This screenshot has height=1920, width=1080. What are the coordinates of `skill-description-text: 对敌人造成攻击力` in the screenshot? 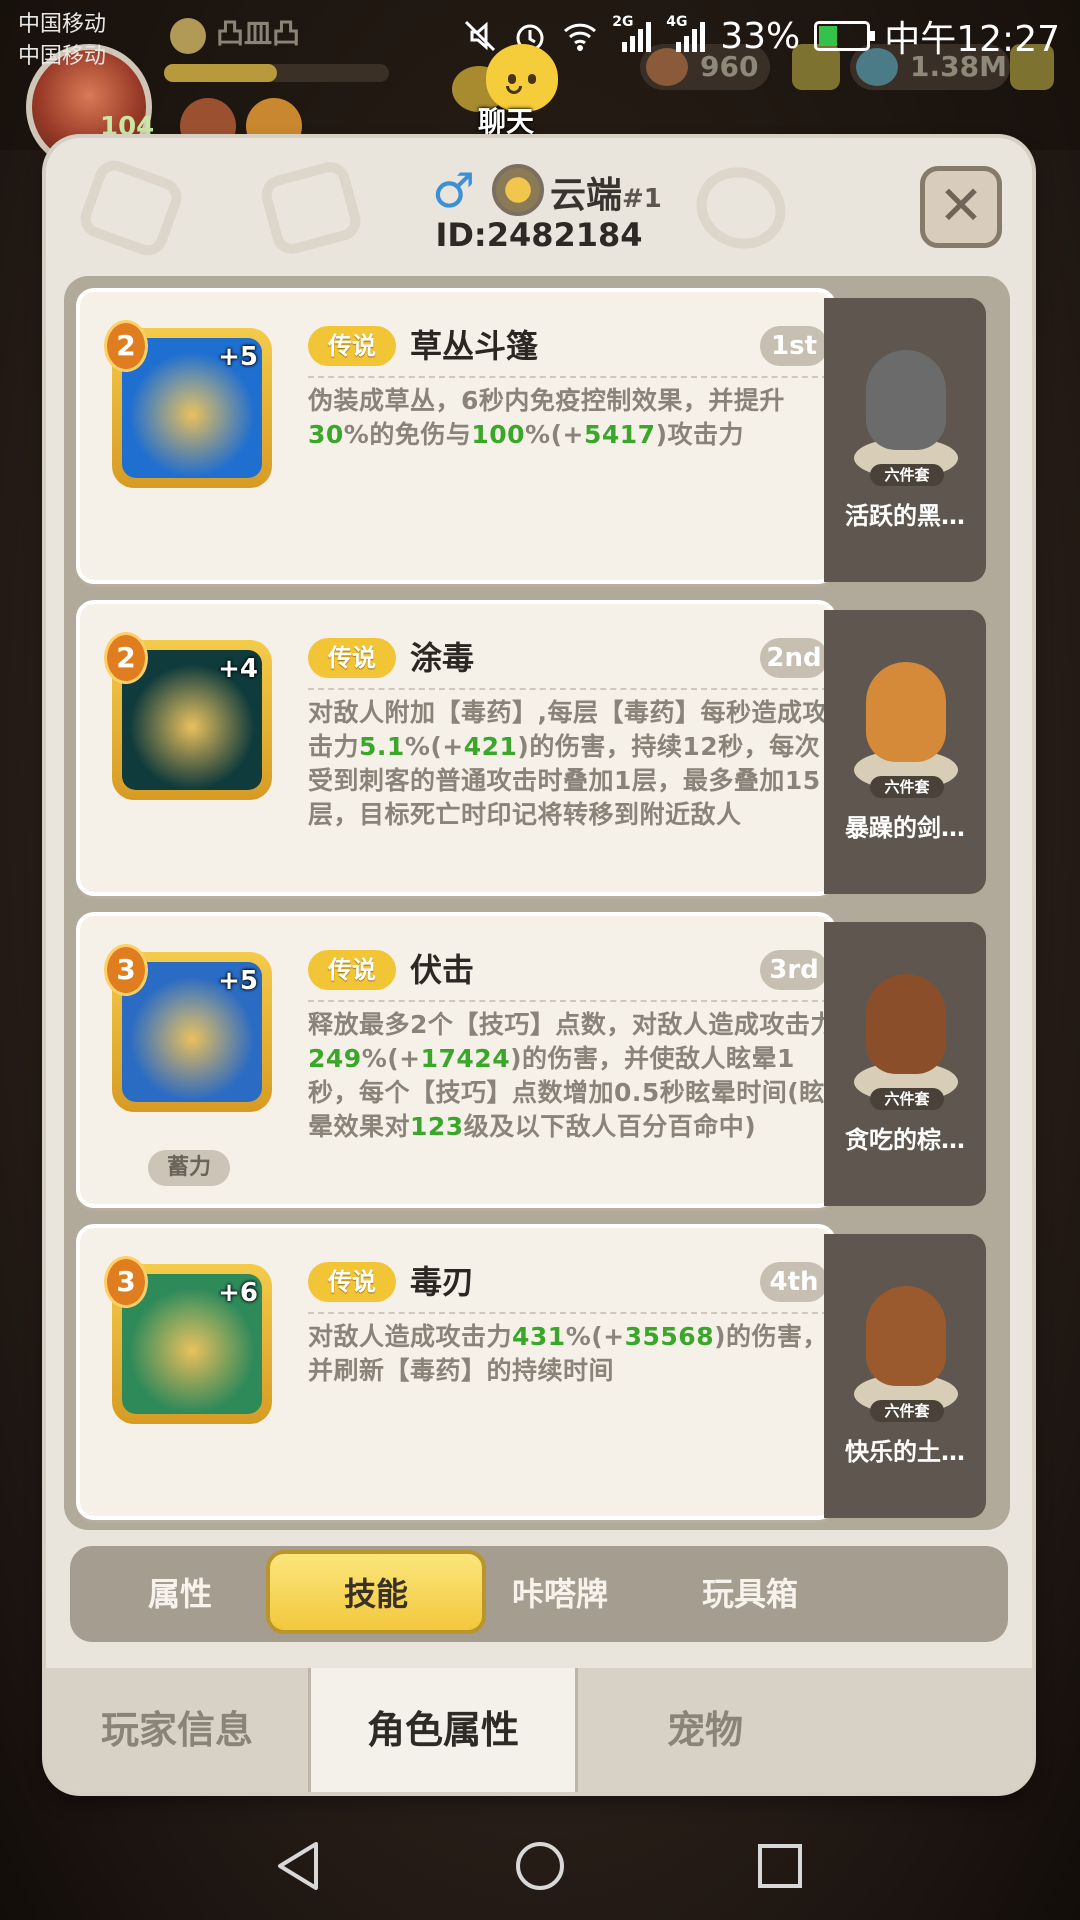 It's located at (410, 1336).